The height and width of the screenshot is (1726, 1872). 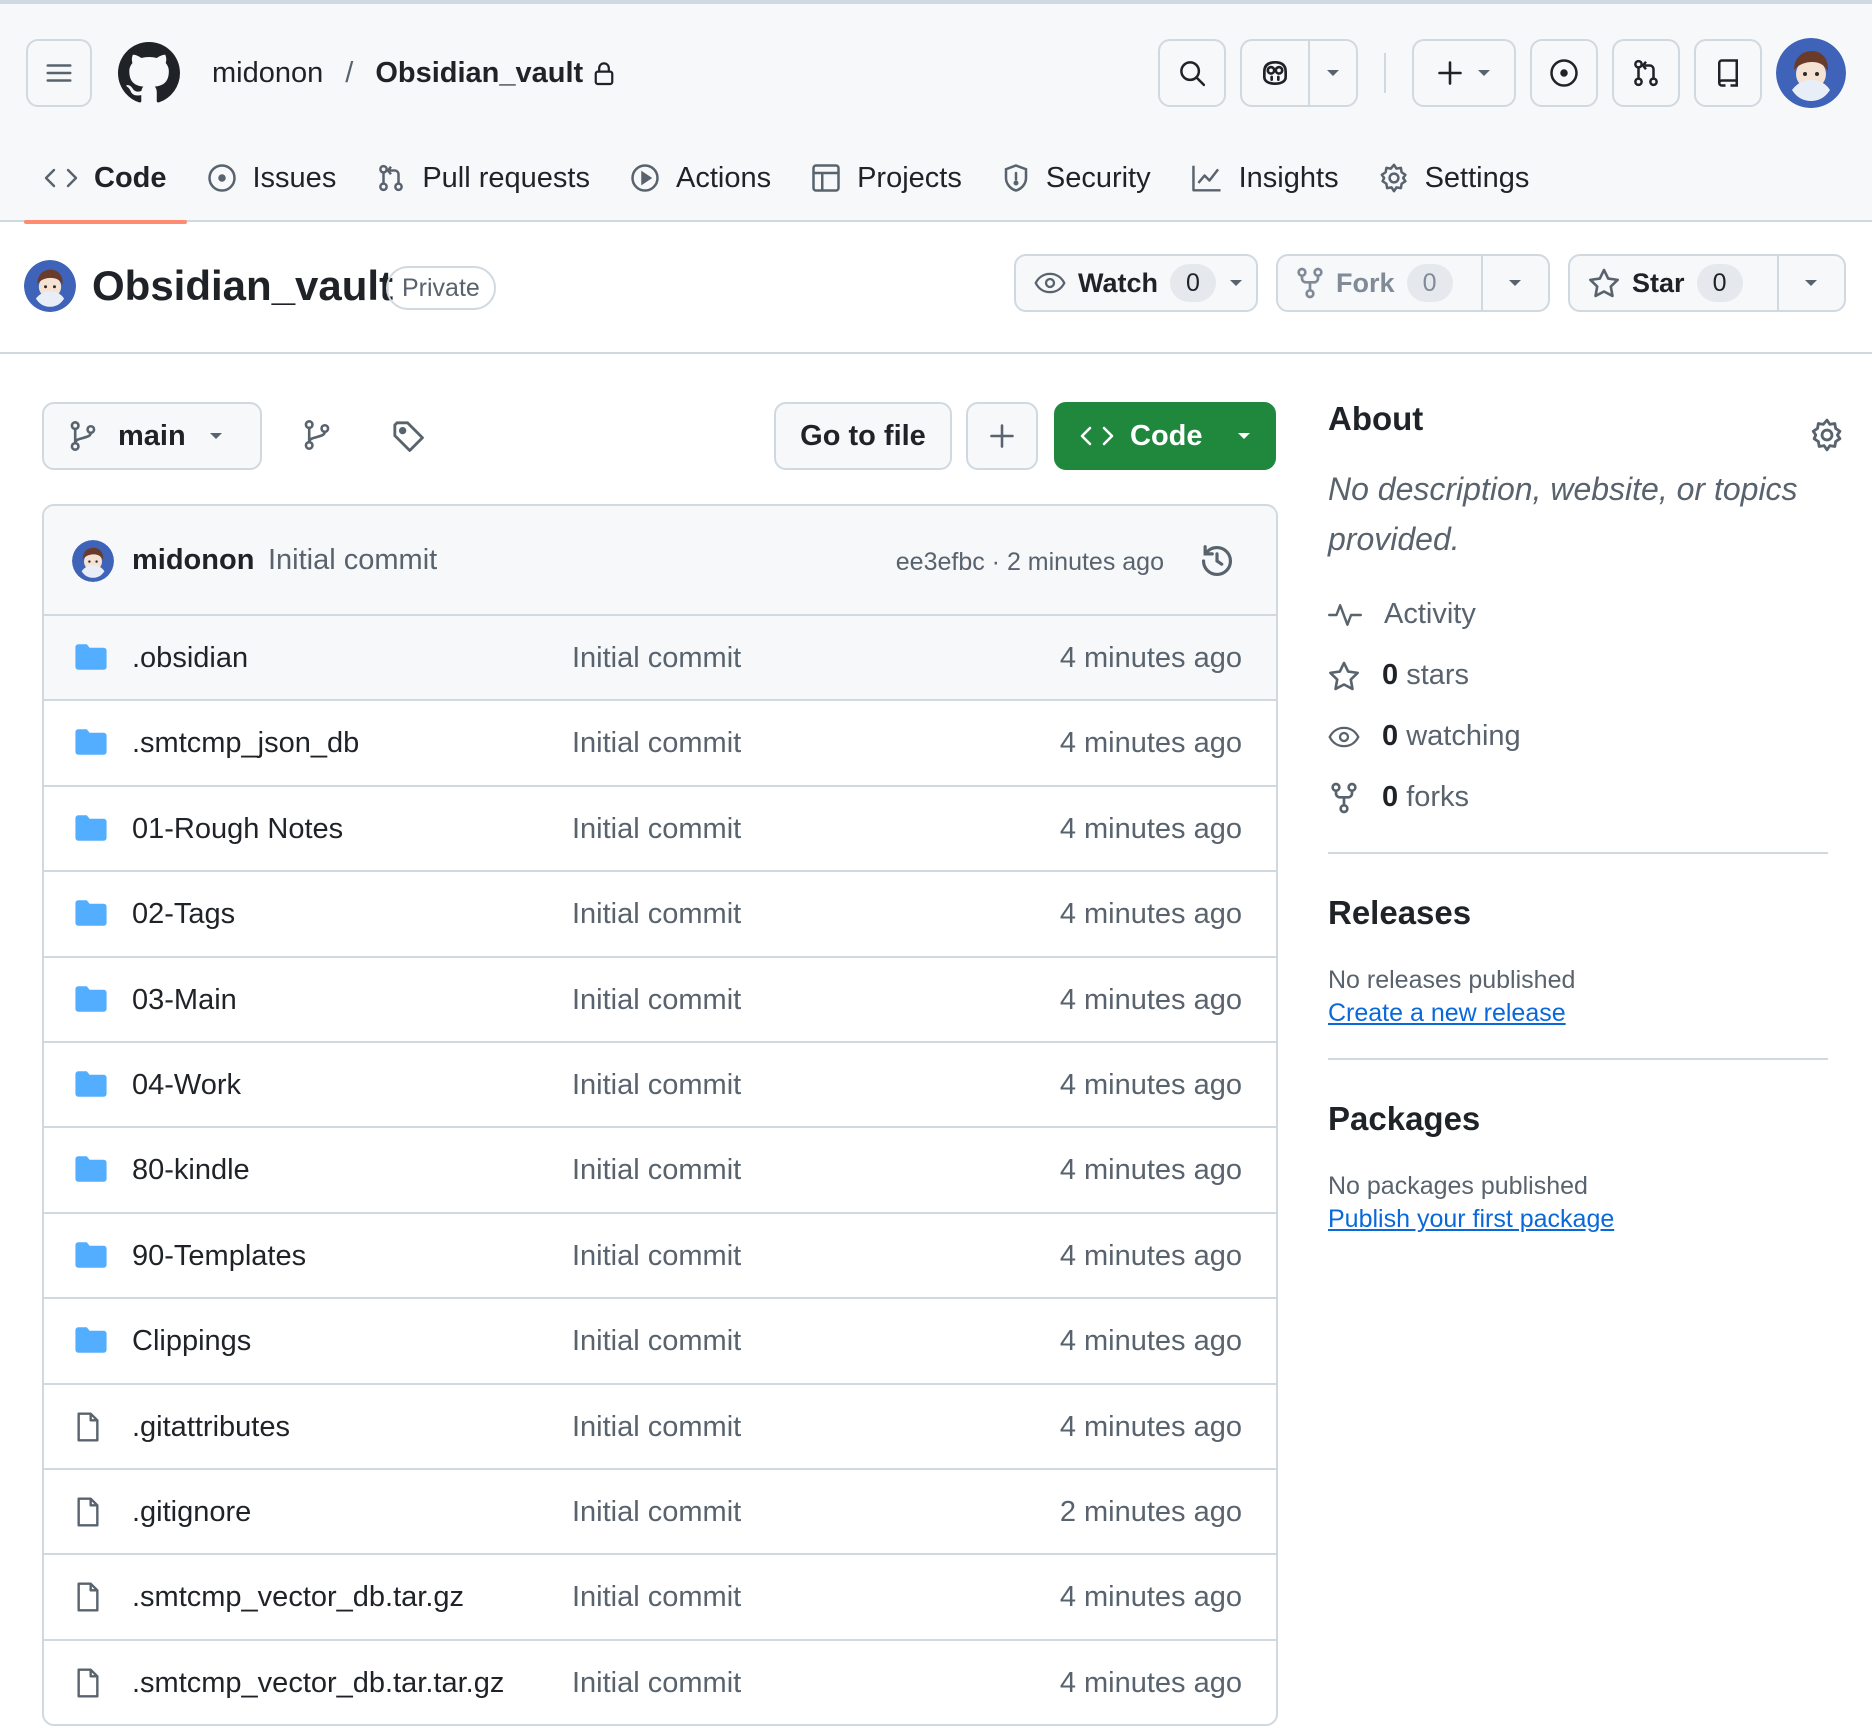 What do you see at coordinates (1578, 1119) in the screenshot?
I see `packages-title: Packages` at bounding box center [1578, 1119].